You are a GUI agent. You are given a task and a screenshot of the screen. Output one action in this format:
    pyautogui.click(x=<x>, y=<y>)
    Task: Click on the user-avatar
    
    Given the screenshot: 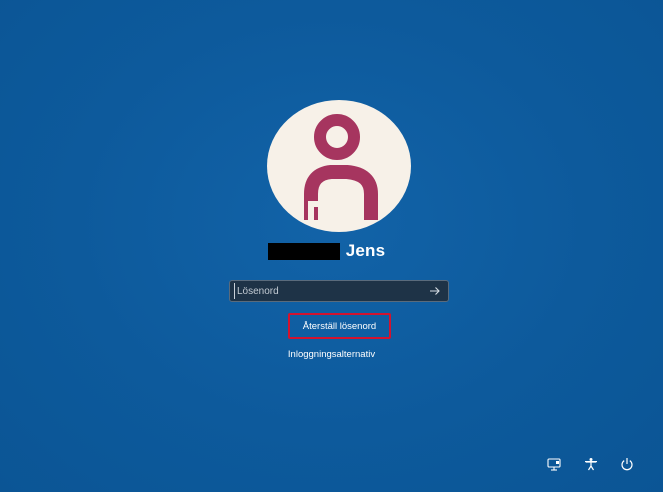 What is the action you would take?
    pyautogui.click(x=339, y=166)
    